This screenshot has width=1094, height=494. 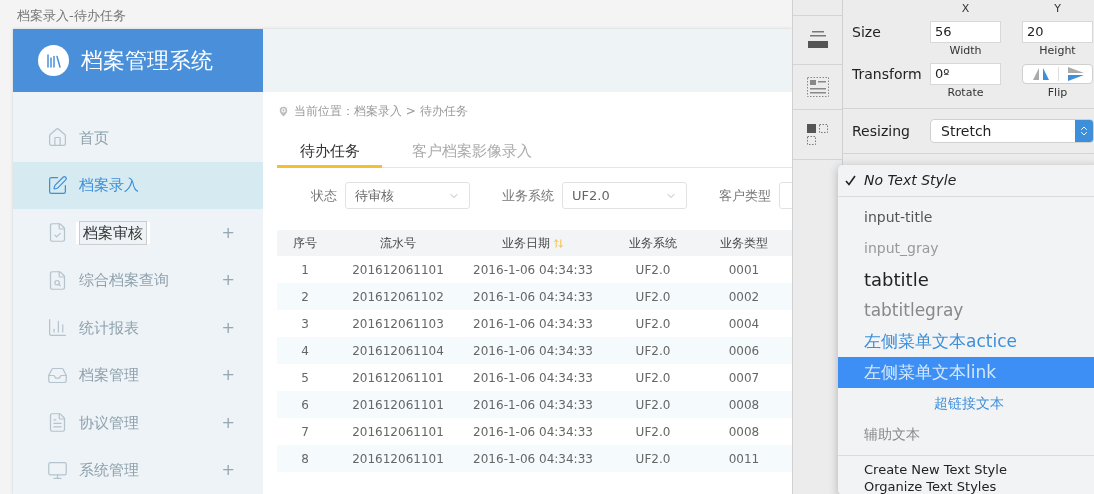 What do you see at coordinates (472, 153) in the screenshot?
I see `tab: 客户档案影像录入` at bounding box center [472, 153].